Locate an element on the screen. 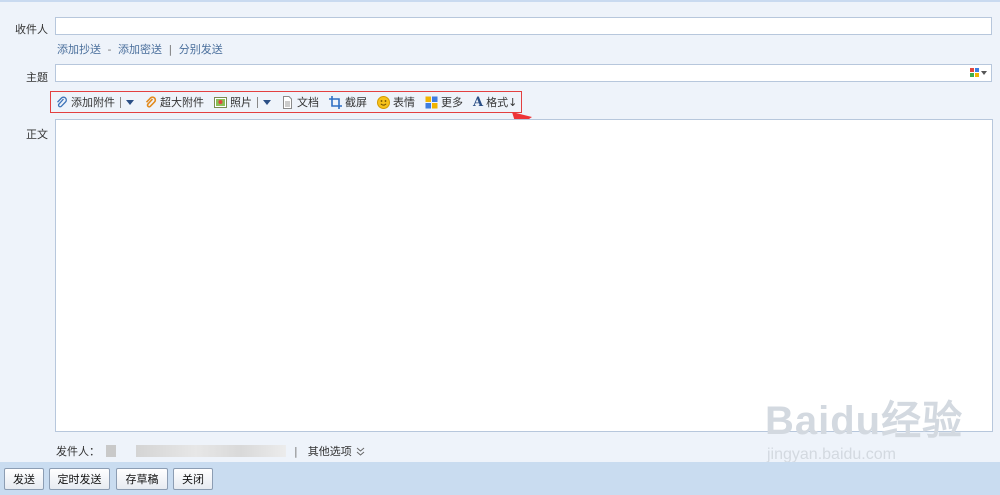 Image resolution: width=1000 pixels, height=495 pixels. close-button: 关闭 is located at coordinates (193, 479).